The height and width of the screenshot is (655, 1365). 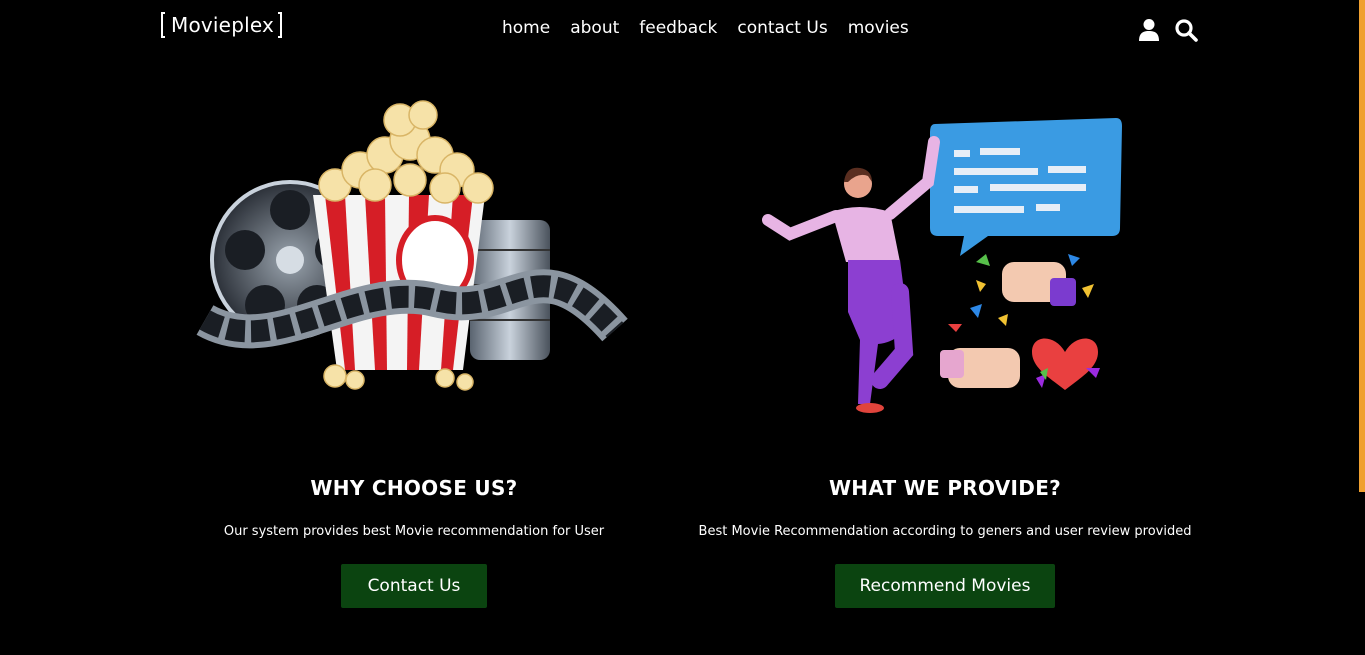 I want to click on woman-feedback-chat-image, so click(x=940, y=267).